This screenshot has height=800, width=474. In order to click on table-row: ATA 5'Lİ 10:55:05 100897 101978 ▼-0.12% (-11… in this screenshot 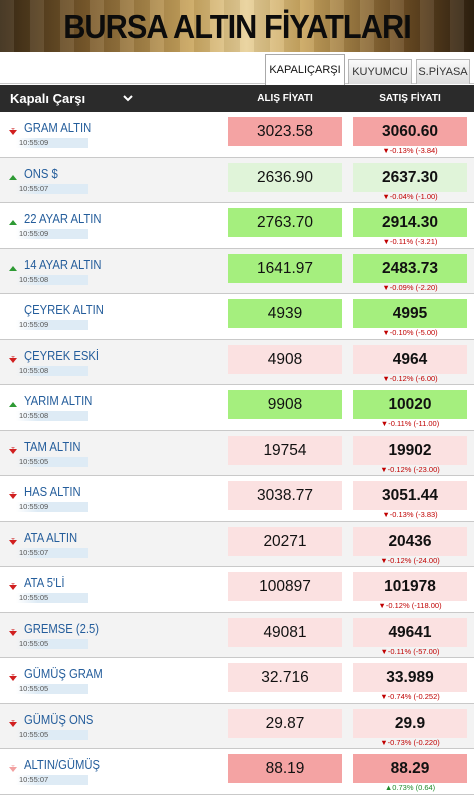, I will do `click(237, 590)`.